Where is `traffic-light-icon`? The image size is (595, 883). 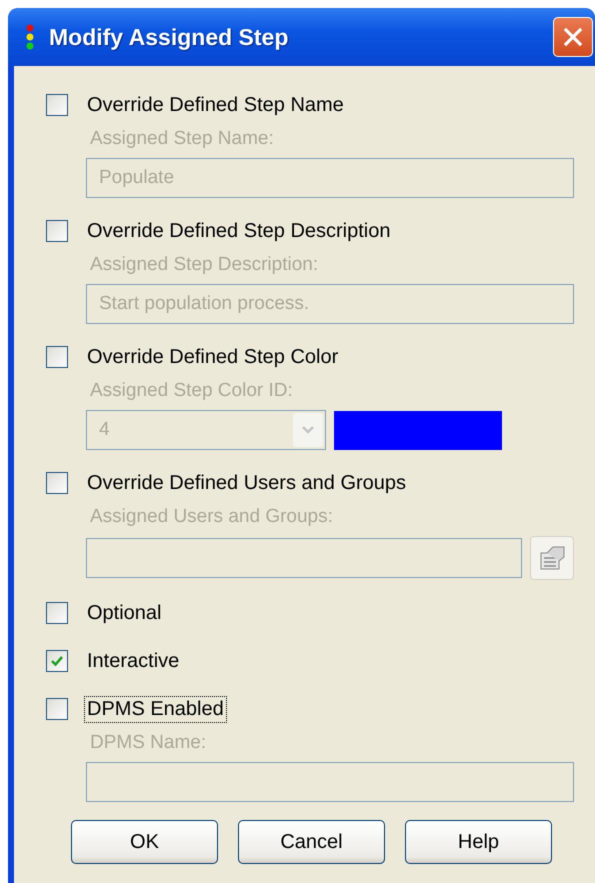 traffic-light-icon is located at coordinates (30, 37).